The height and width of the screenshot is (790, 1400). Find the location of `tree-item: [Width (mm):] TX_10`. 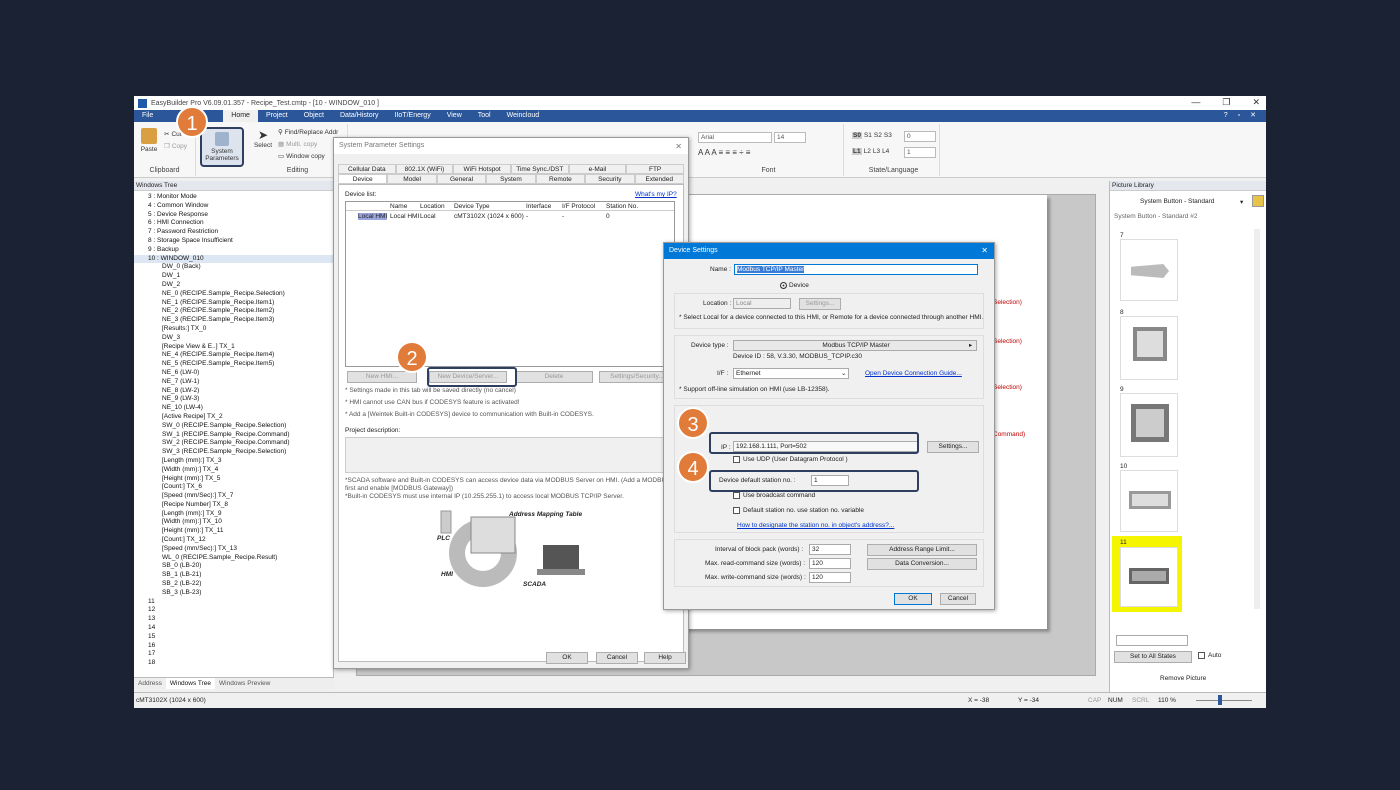

tree-item: [Width (mm):] TX_10 is located at coordinates (234, 522).